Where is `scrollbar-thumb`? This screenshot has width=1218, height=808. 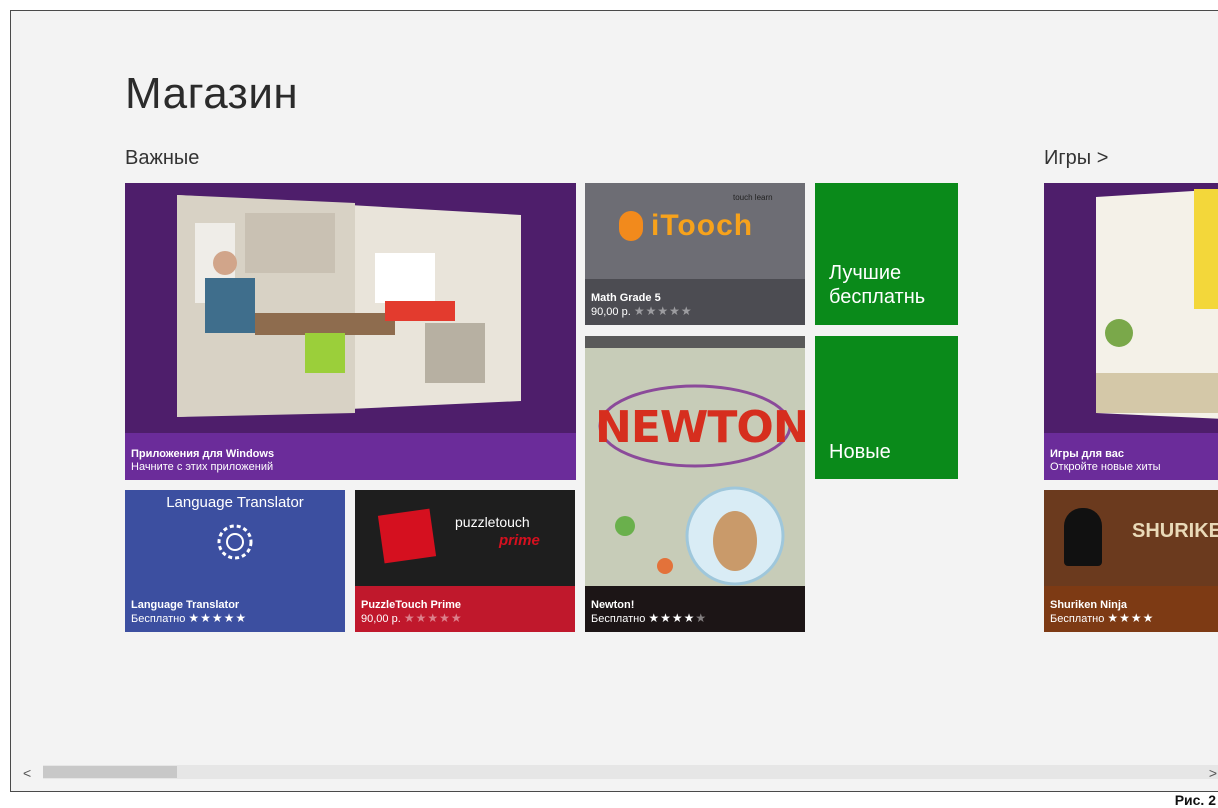
scrollbar-thumb is located at coordinates (110, 772).